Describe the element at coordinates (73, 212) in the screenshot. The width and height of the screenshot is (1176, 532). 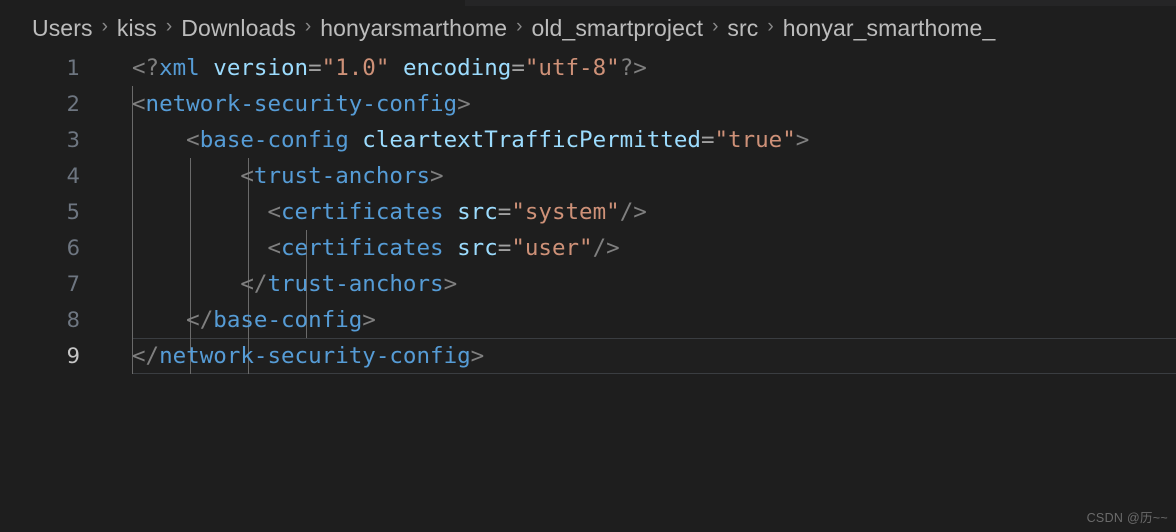
I see `line-number: 5` at that location.